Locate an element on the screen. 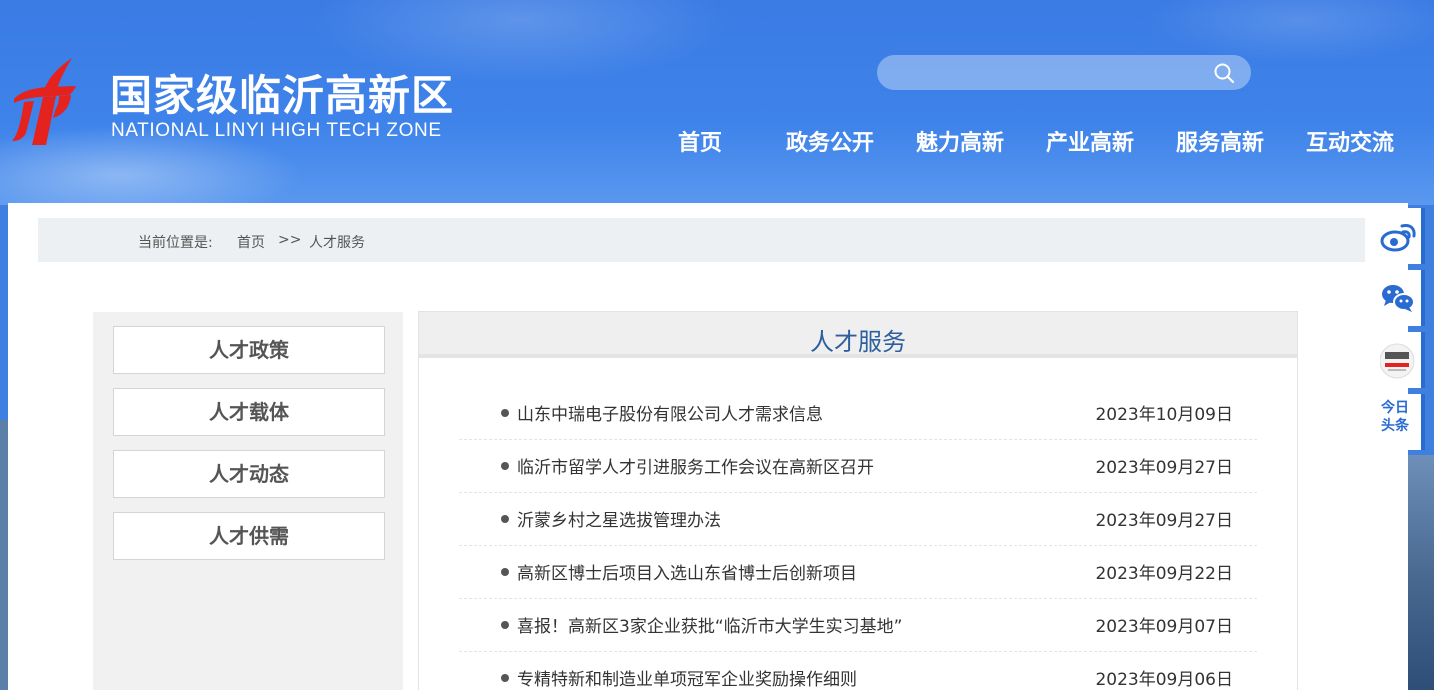  list-item: 喜报！高新区3家企业获批“临沂市大学生实习基地” 2023年09月07日 is located at coordinates (858, 625).